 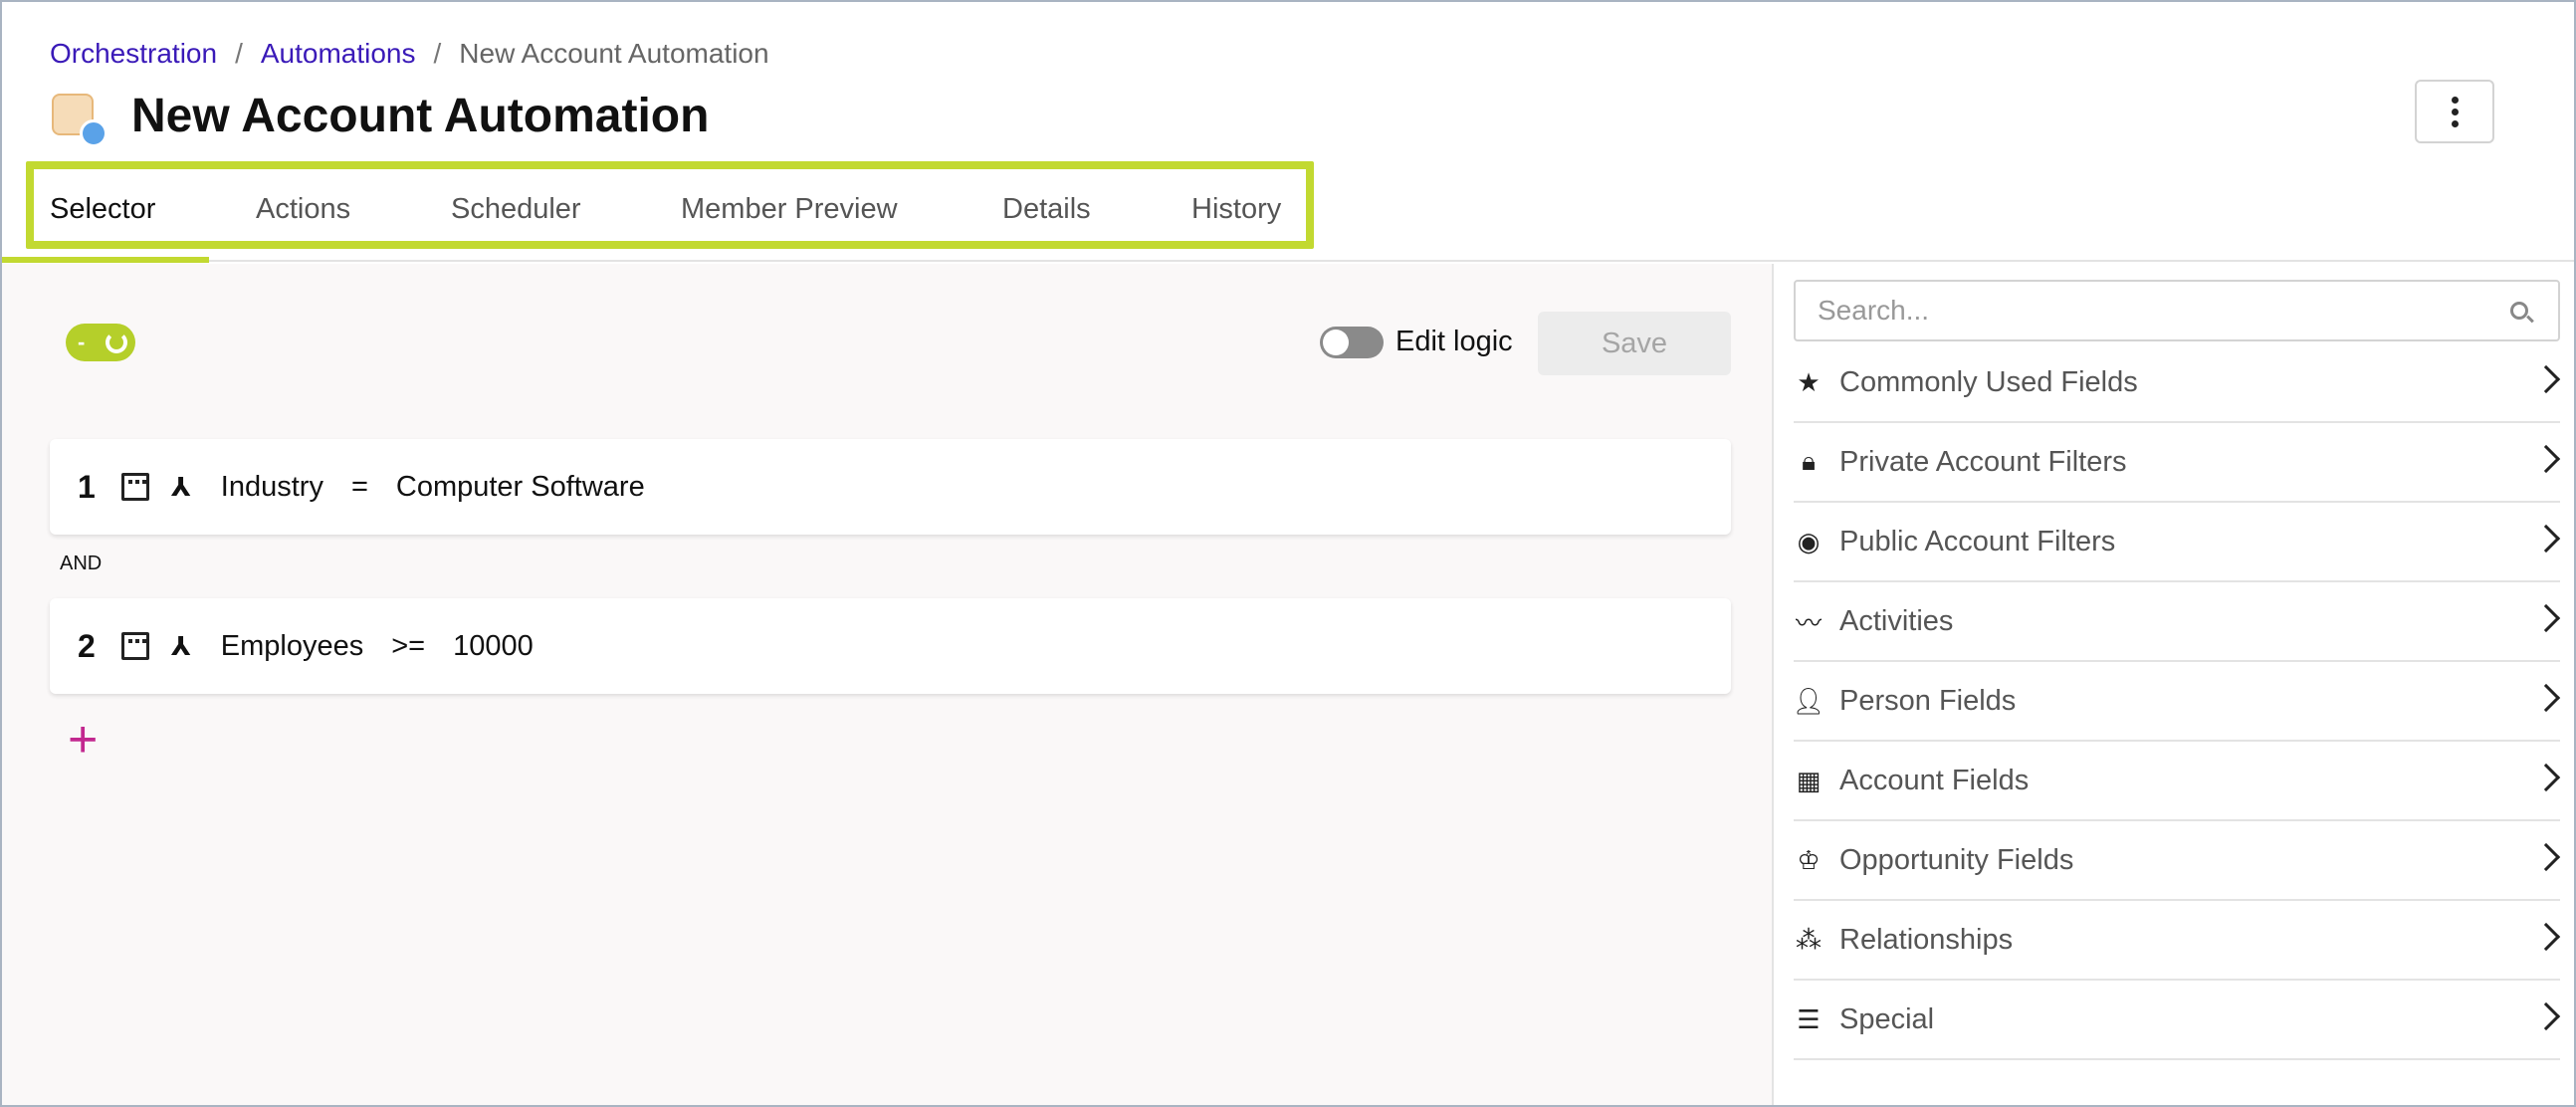 I want to click on rule-row: 1 ⅄ Industry = Computer Software, so click(x=890, y=487).